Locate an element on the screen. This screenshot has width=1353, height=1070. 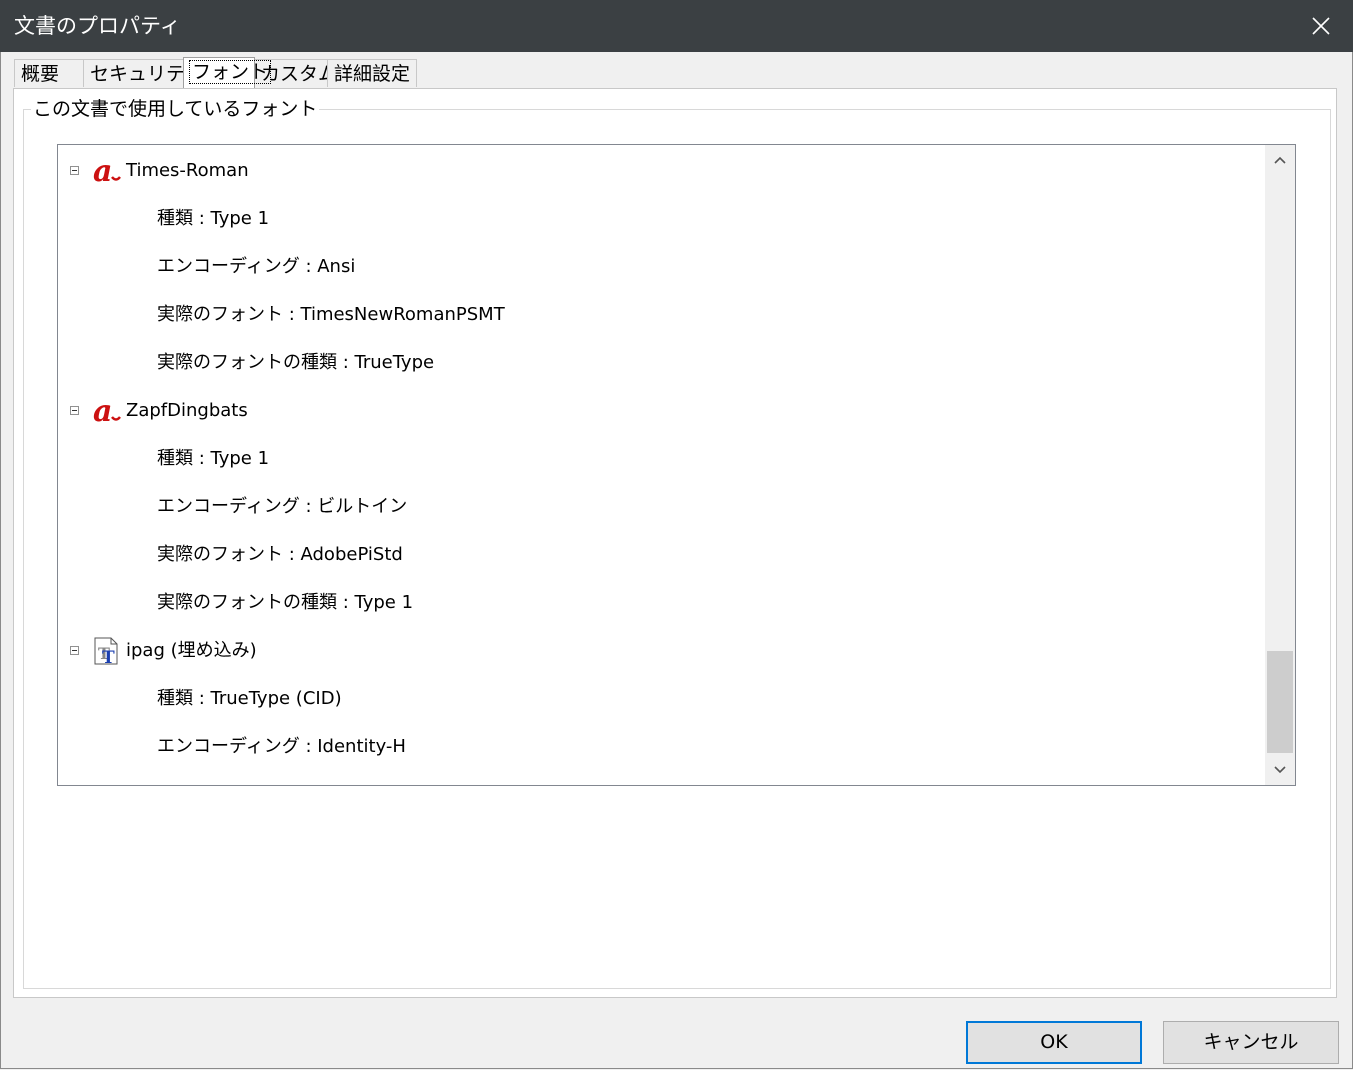
tree-leaf: 実際のフォントの種類 : TrueType is located at coordinates (658, 363).